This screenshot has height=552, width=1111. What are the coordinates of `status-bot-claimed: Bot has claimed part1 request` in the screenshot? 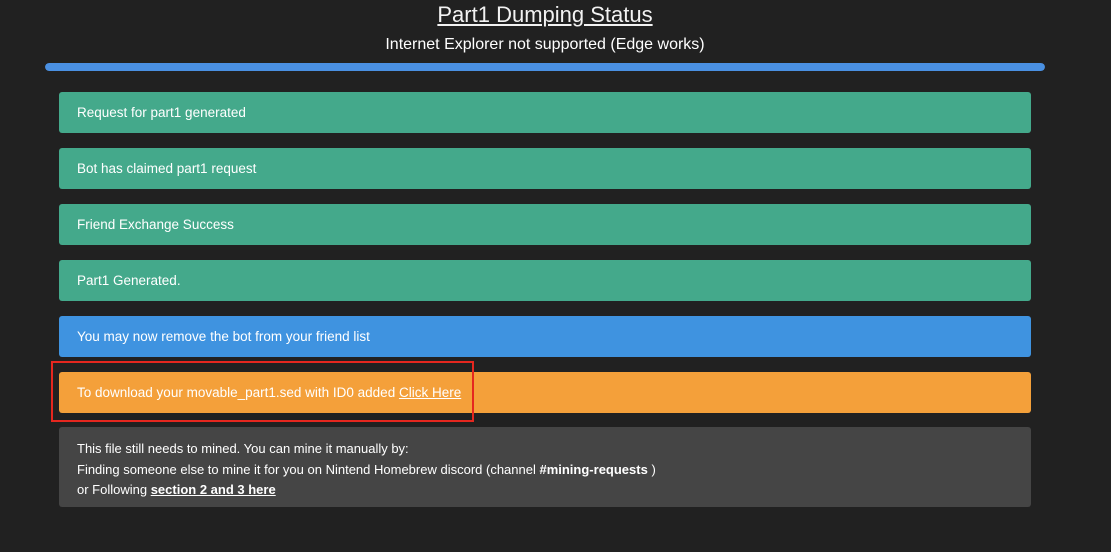 It's located at (545, 168).